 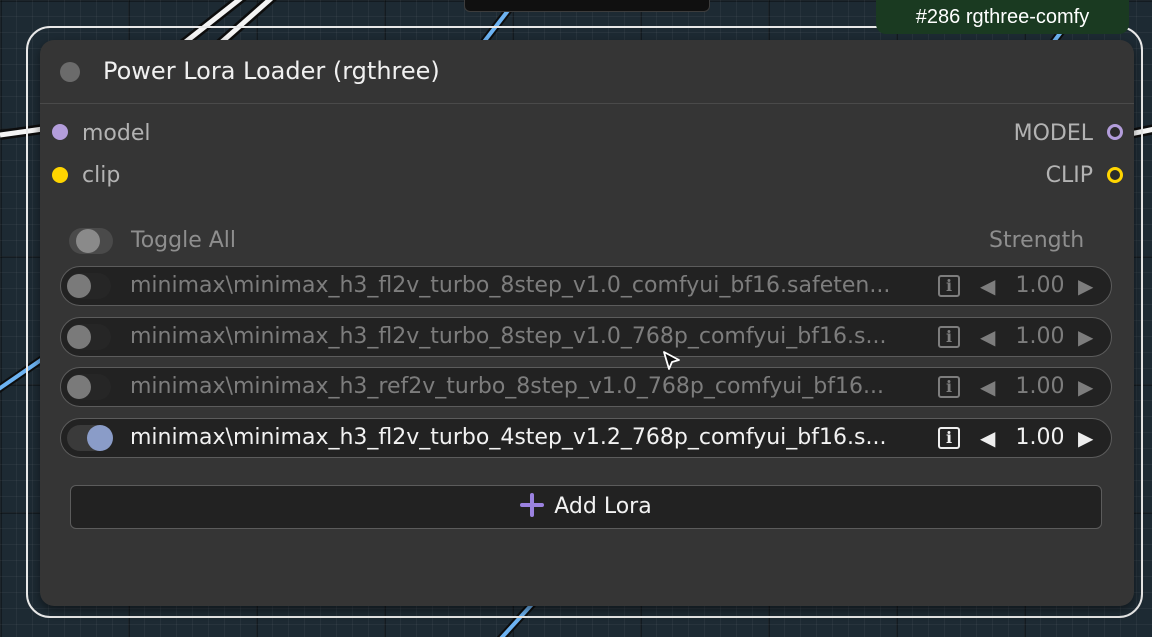 What do you see at coordinates (60, 132) in the screenshot?
I see `input-slot-model-dot` at bounding box center [60, 132].